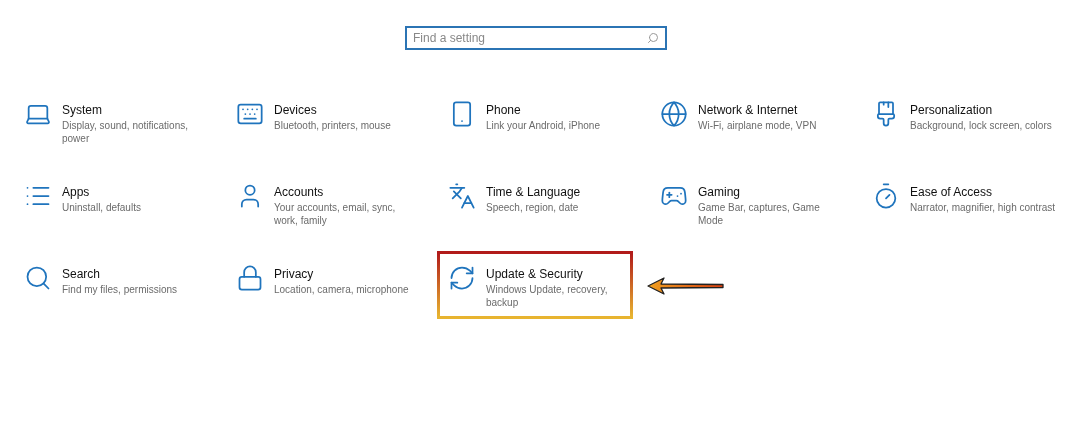 The height and width of the screenshot is (423, 1068). What do you see at coordinates (335, 214) in the screenshot?
I see `tile-description: Your accounts, email, sync, work, family` at bounding box center [335, 214].